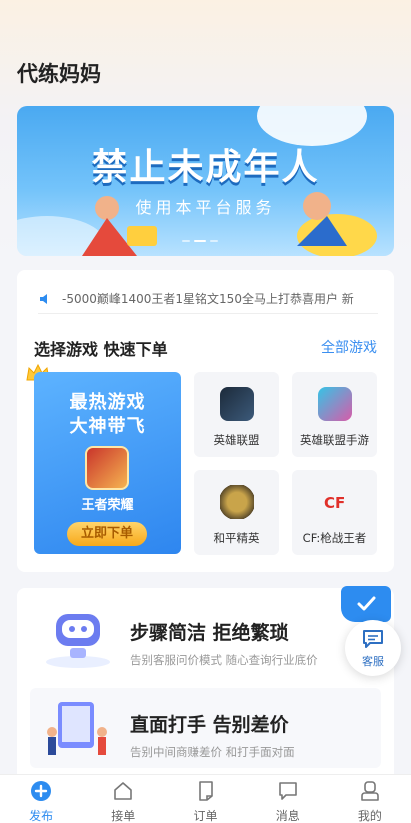  I want to click on tab-accept-order: 接单, so click(123, 799).